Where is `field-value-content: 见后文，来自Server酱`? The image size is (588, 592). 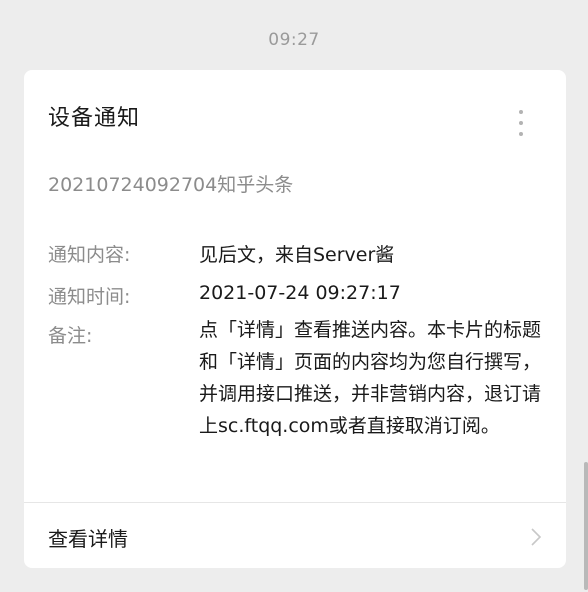
field-value-content: 见后文，来自Server酱 is located at coordinates (297, 255).